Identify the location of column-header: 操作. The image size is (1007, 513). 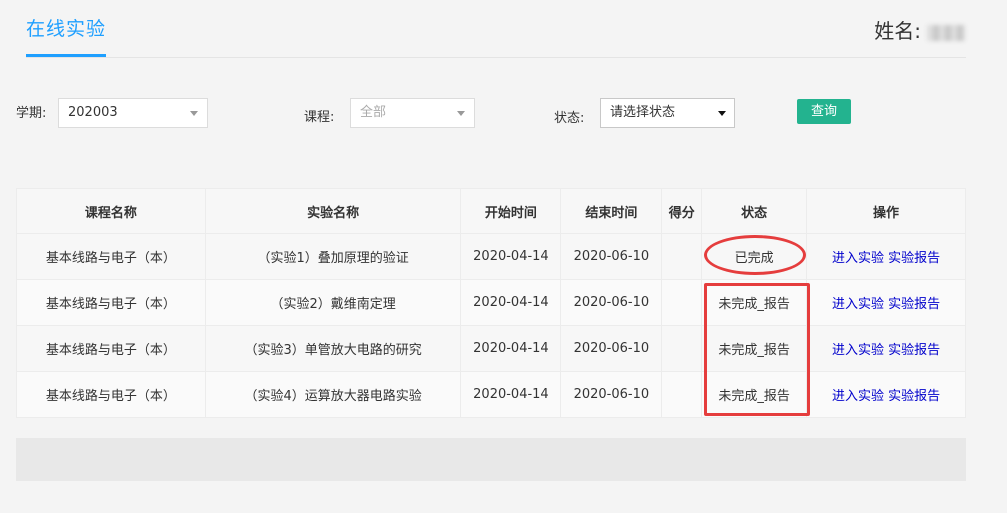
(886, 211).